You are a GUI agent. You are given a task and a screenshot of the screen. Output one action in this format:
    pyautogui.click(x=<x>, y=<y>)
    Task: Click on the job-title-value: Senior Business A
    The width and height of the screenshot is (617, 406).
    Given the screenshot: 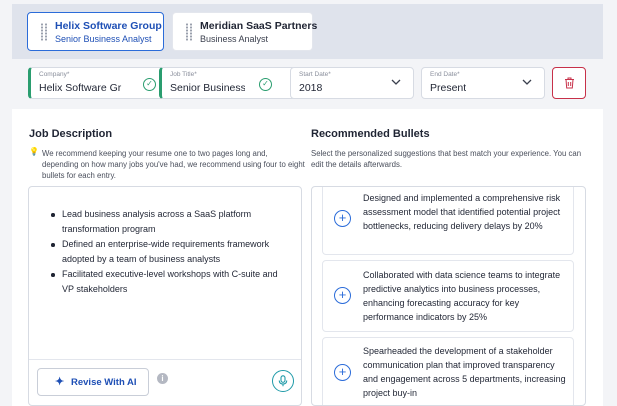 What is the action you would take?
    pyautogui.click(x=207, y=88)
    